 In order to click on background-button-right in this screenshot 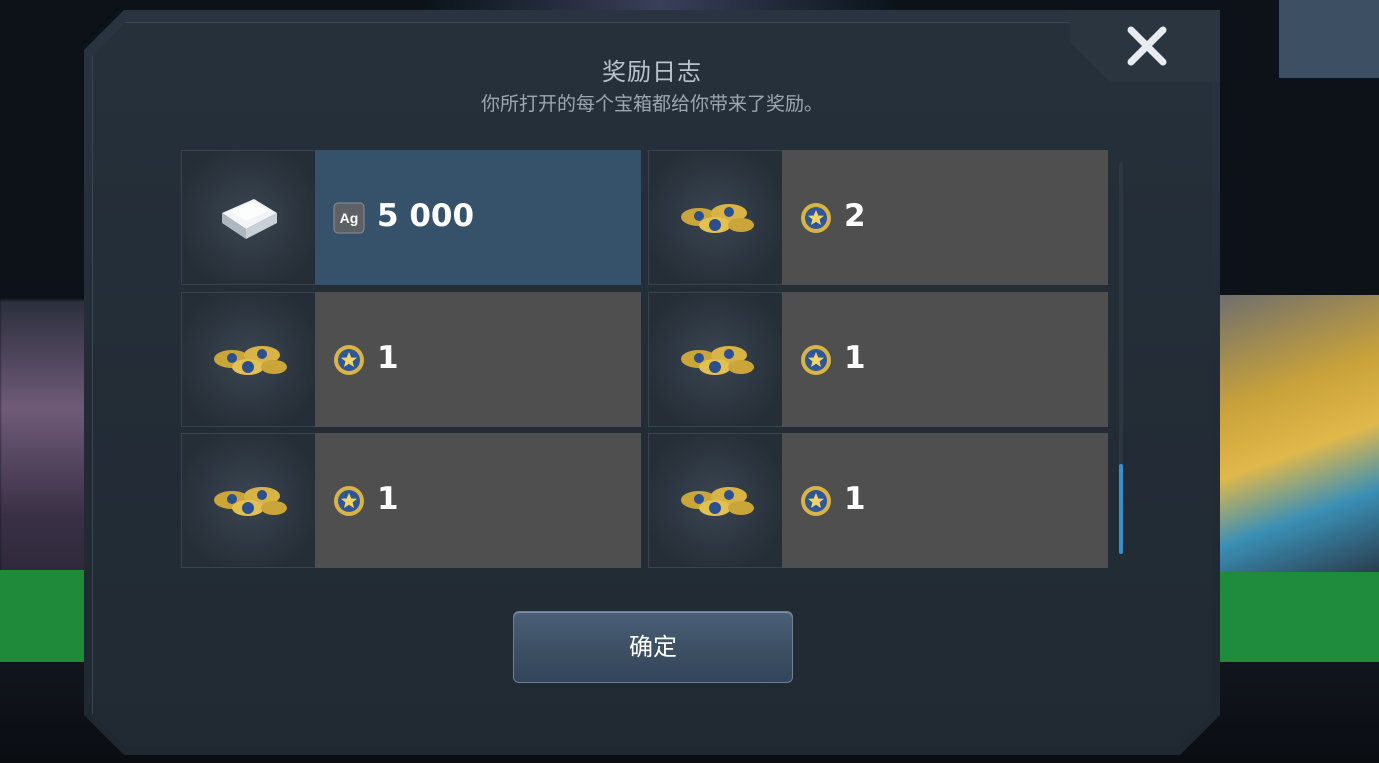, I will do `click(1296, 617)`.